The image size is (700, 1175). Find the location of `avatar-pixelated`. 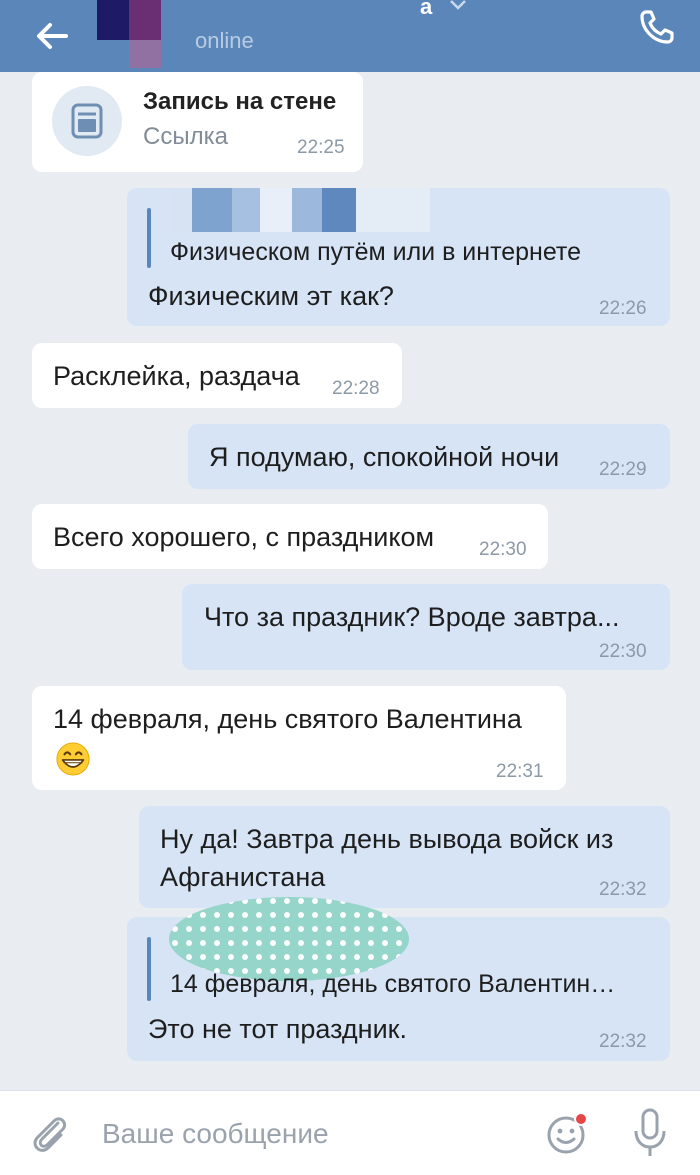

avatar-pixelated is located at coordinates (113, 20).